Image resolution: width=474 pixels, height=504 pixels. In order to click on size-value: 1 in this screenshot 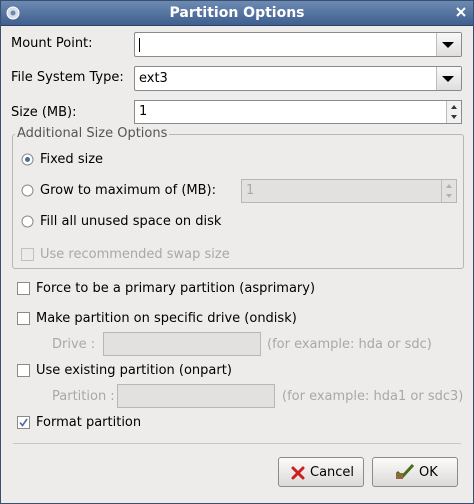, I will do `click(143, 111)`.